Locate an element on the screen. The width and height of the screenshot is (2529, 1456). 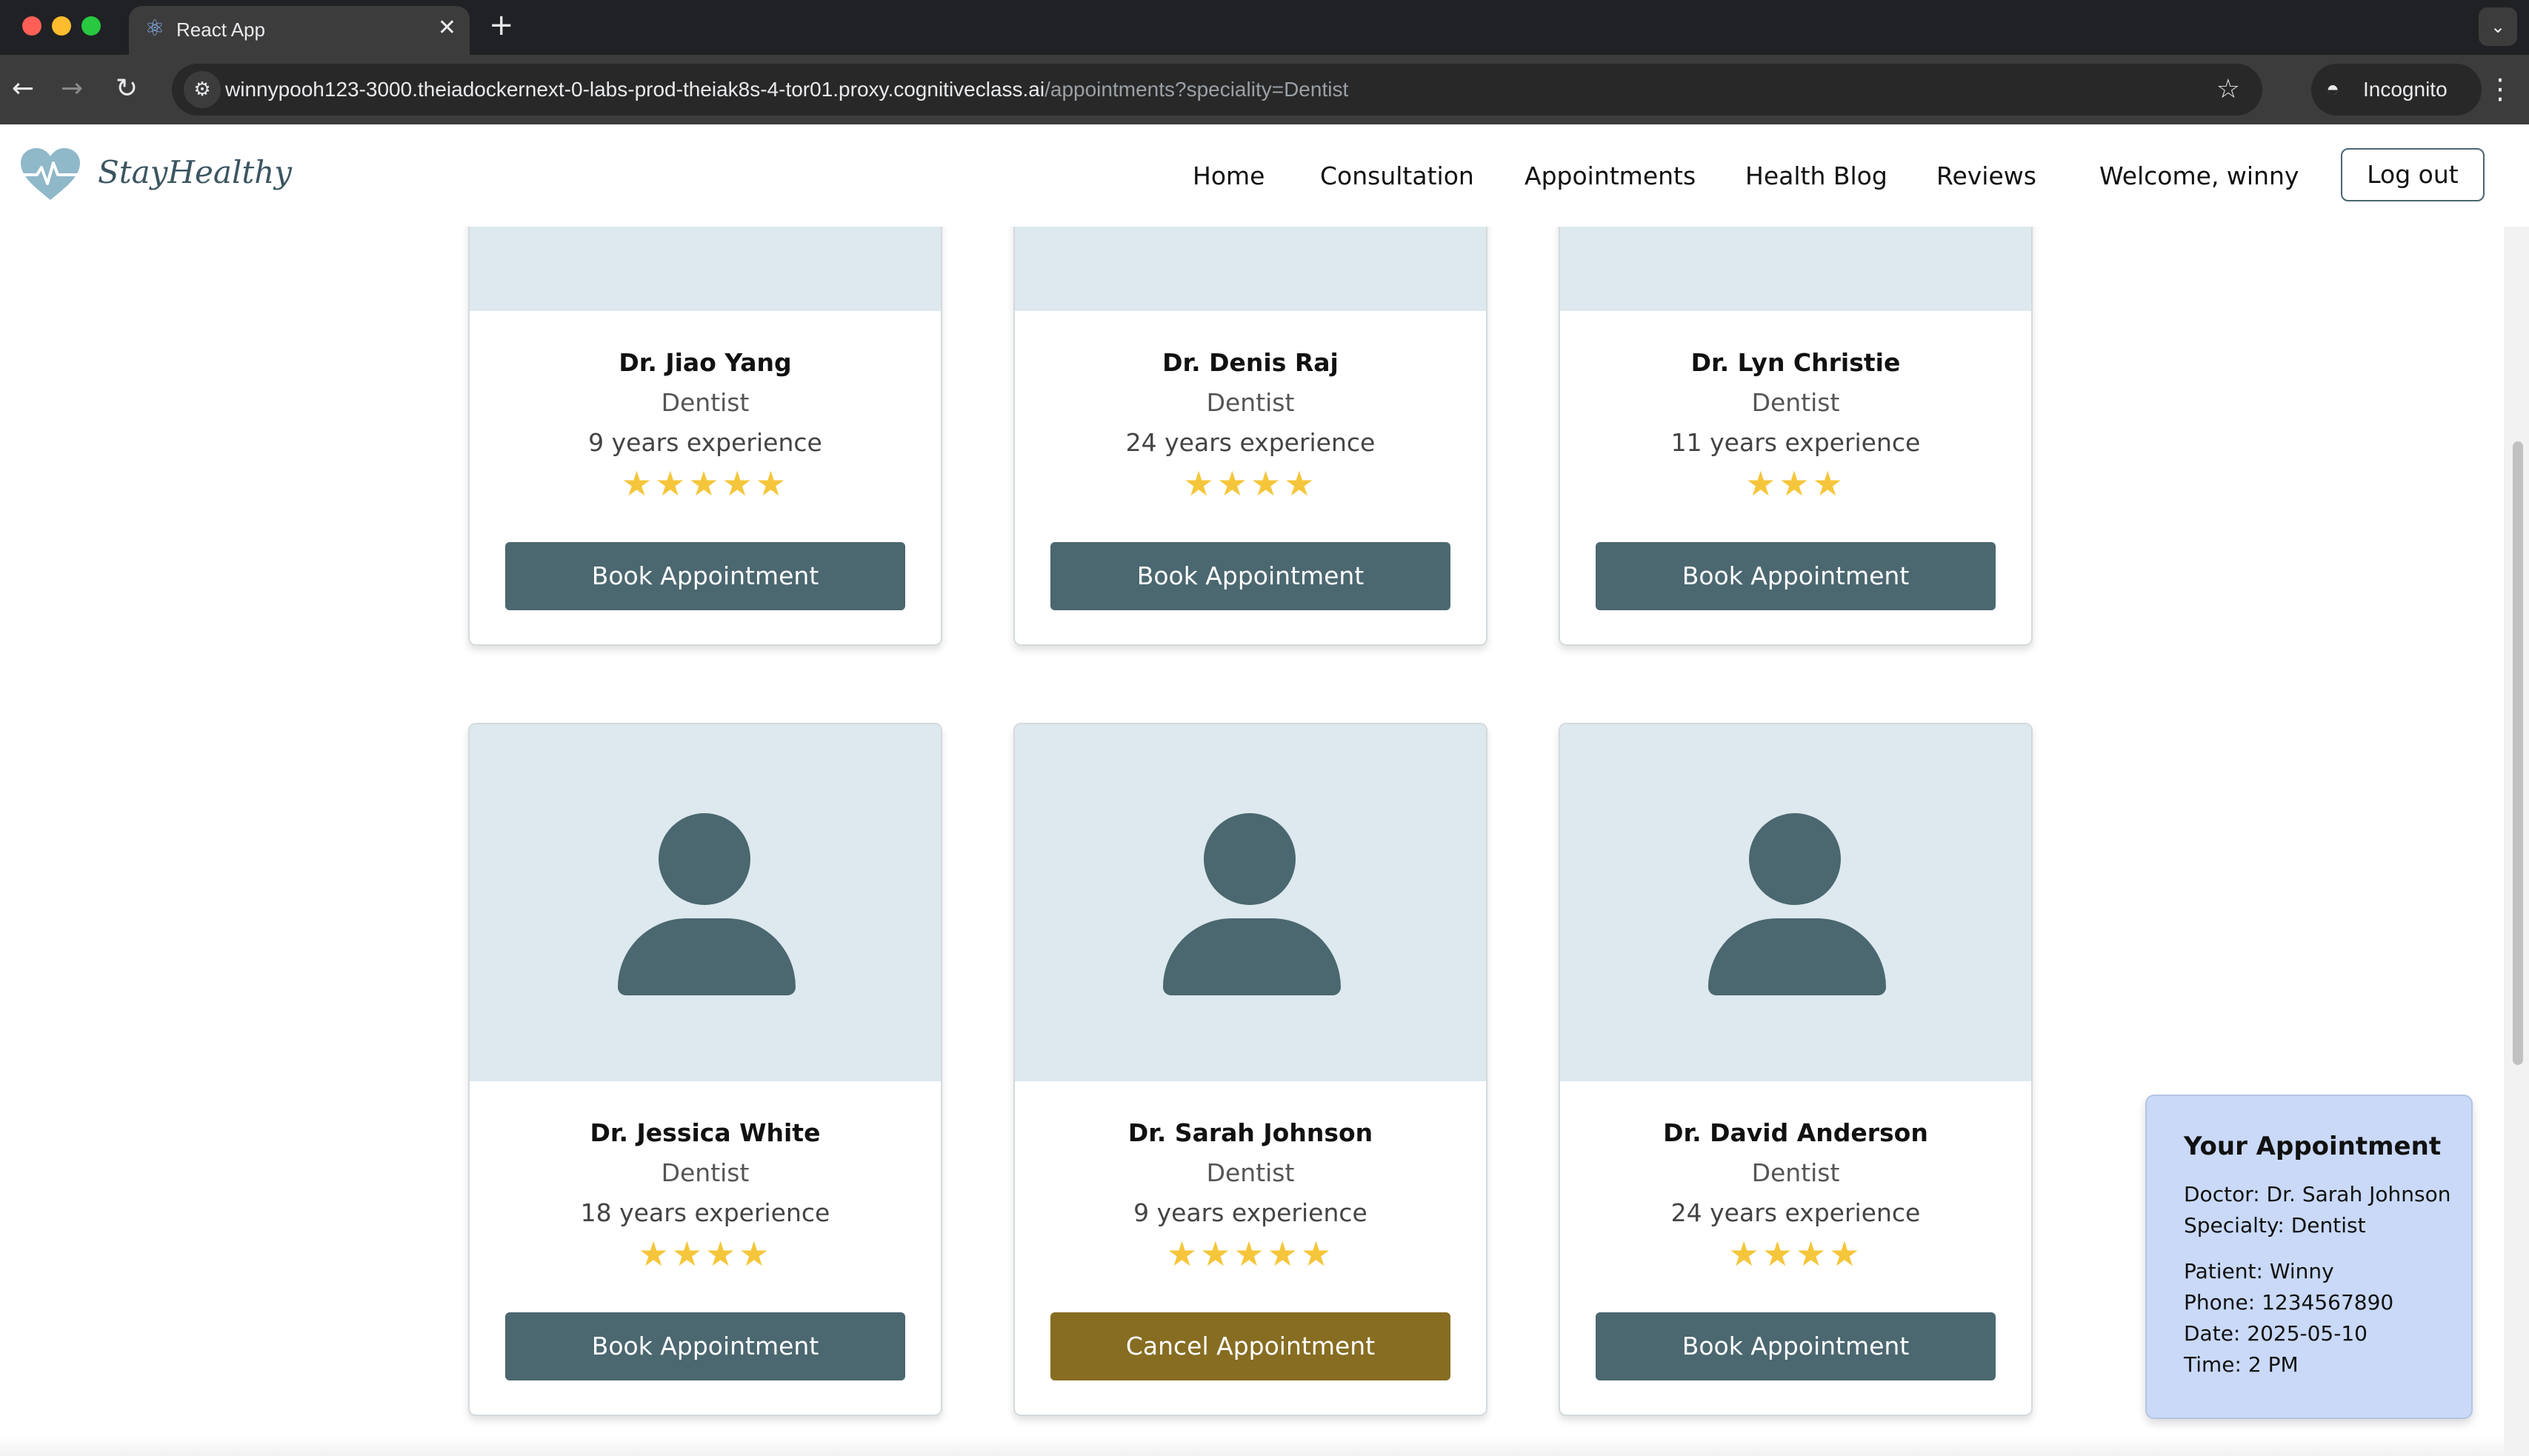
doctor-name: Dr. Lyn Christie is located at coordinates (1796, 362).